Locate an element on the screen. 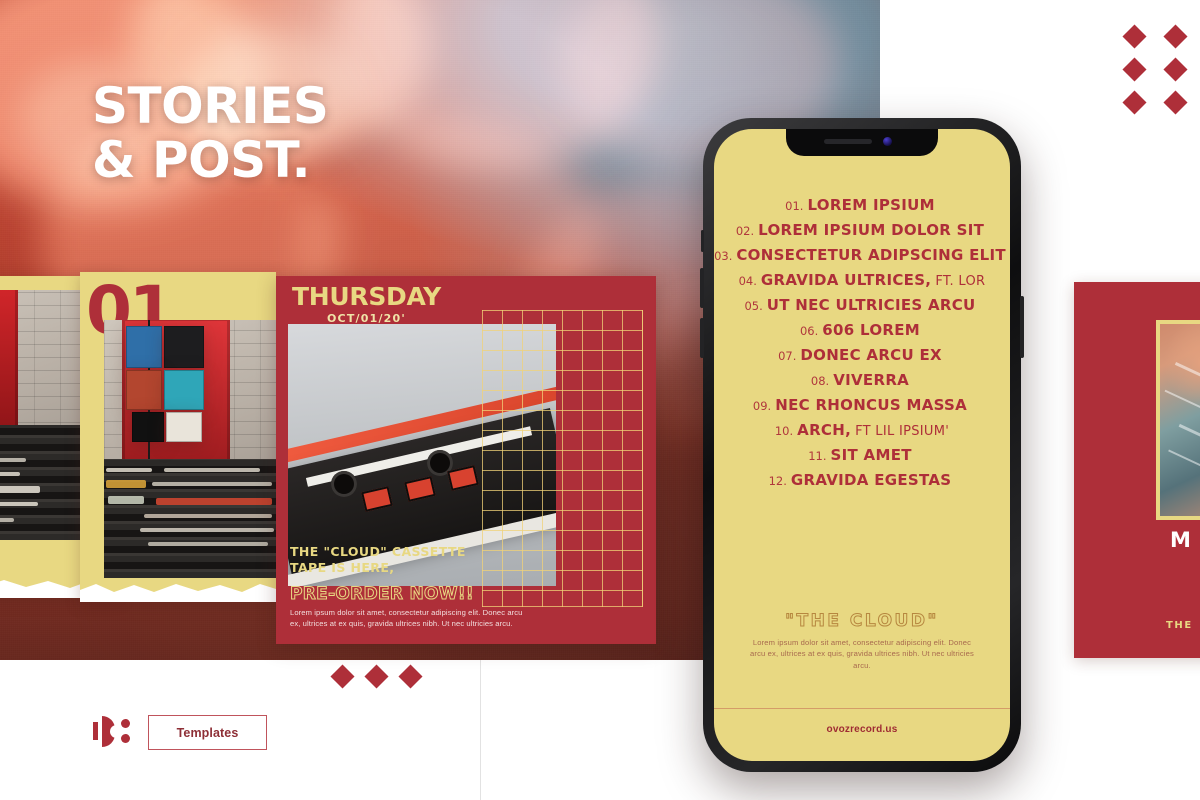  phone-mute-switch is located at coordinates (702, 241).